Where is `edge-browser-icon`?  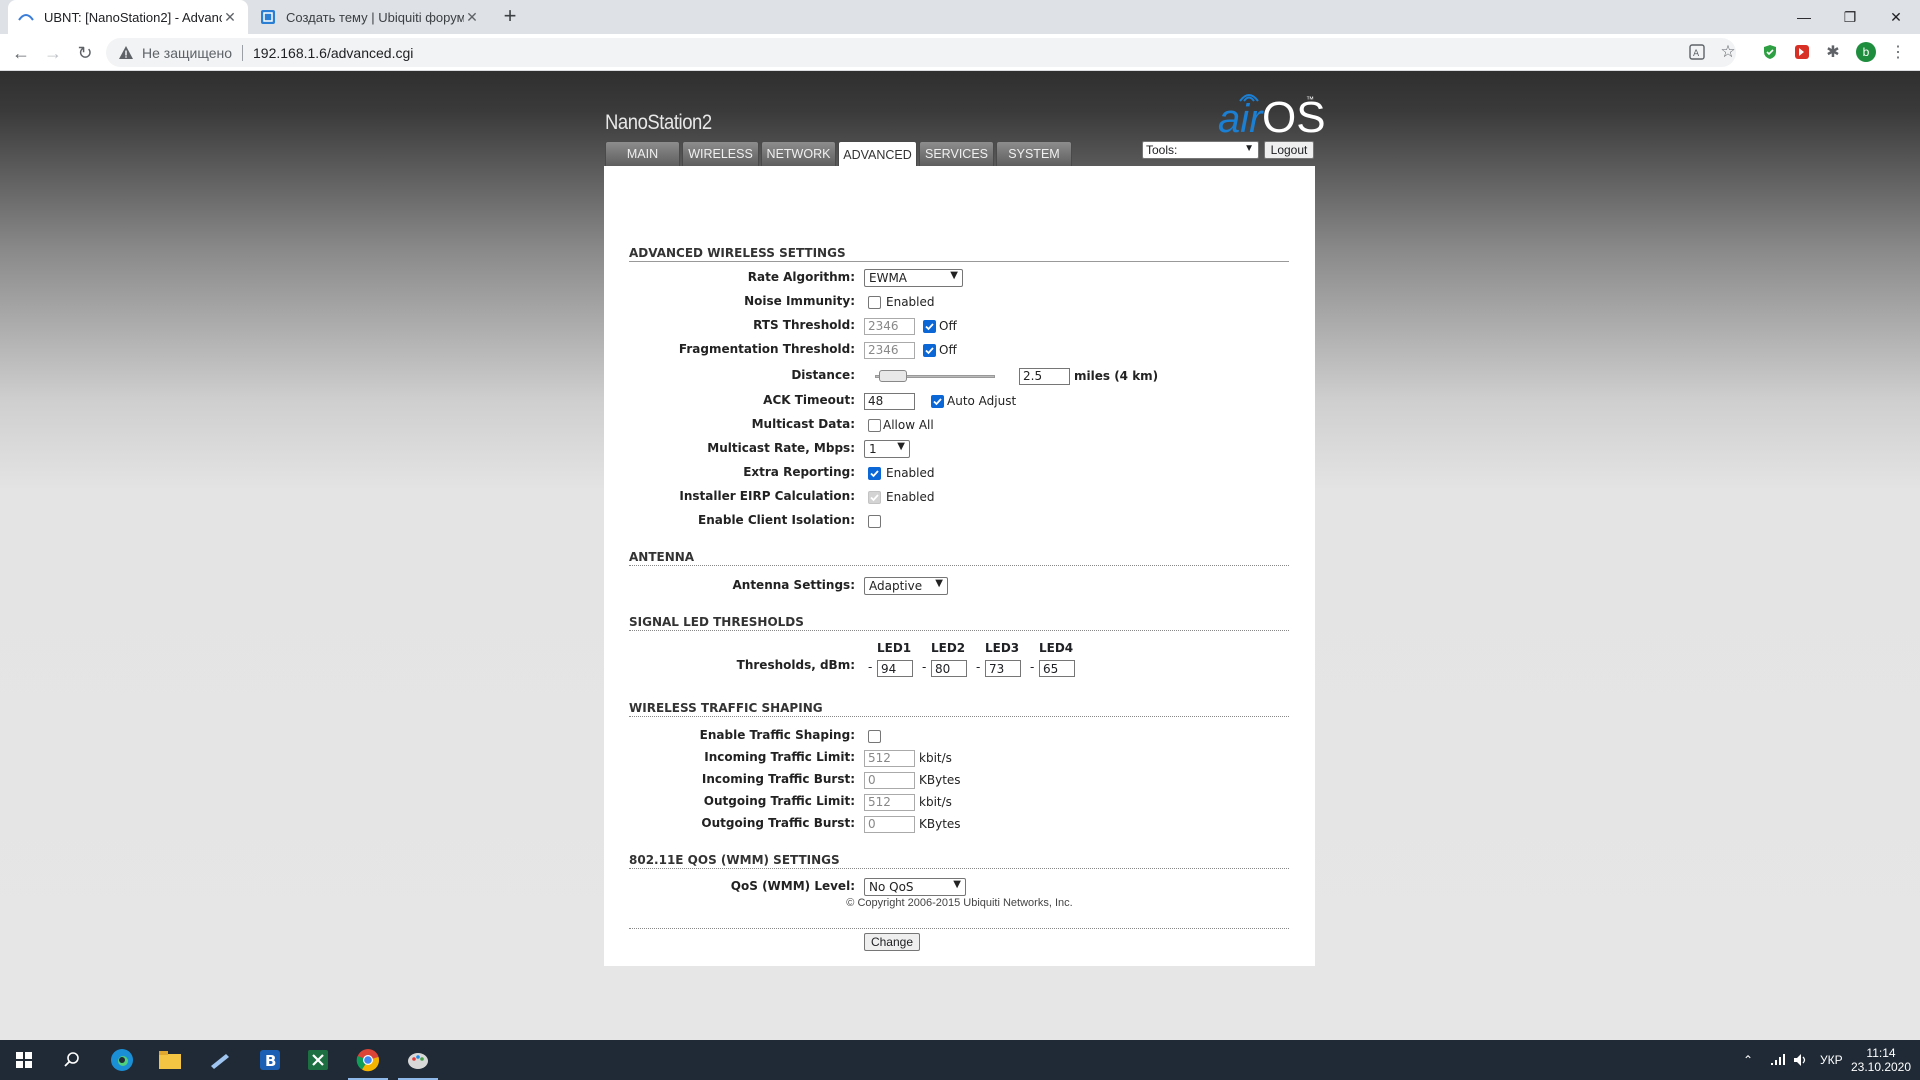 edge-browser-icon is located at coordinates (122, 1060).